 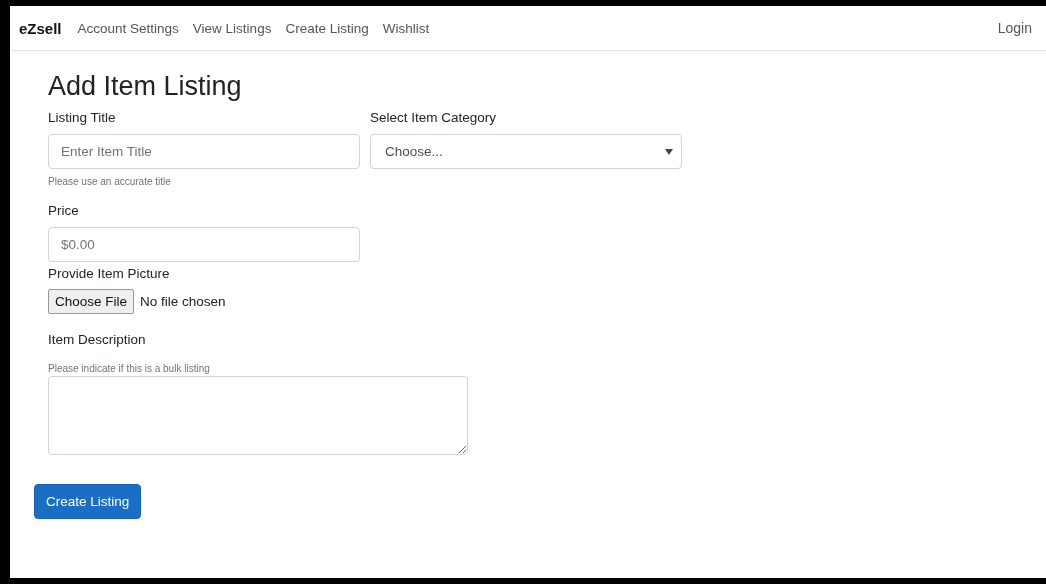 What do you see at coordinates (129, 368) in the screenshot?
I see `help-text: Please indicate if this is a bulk listing` at bounding box center [129, 368].